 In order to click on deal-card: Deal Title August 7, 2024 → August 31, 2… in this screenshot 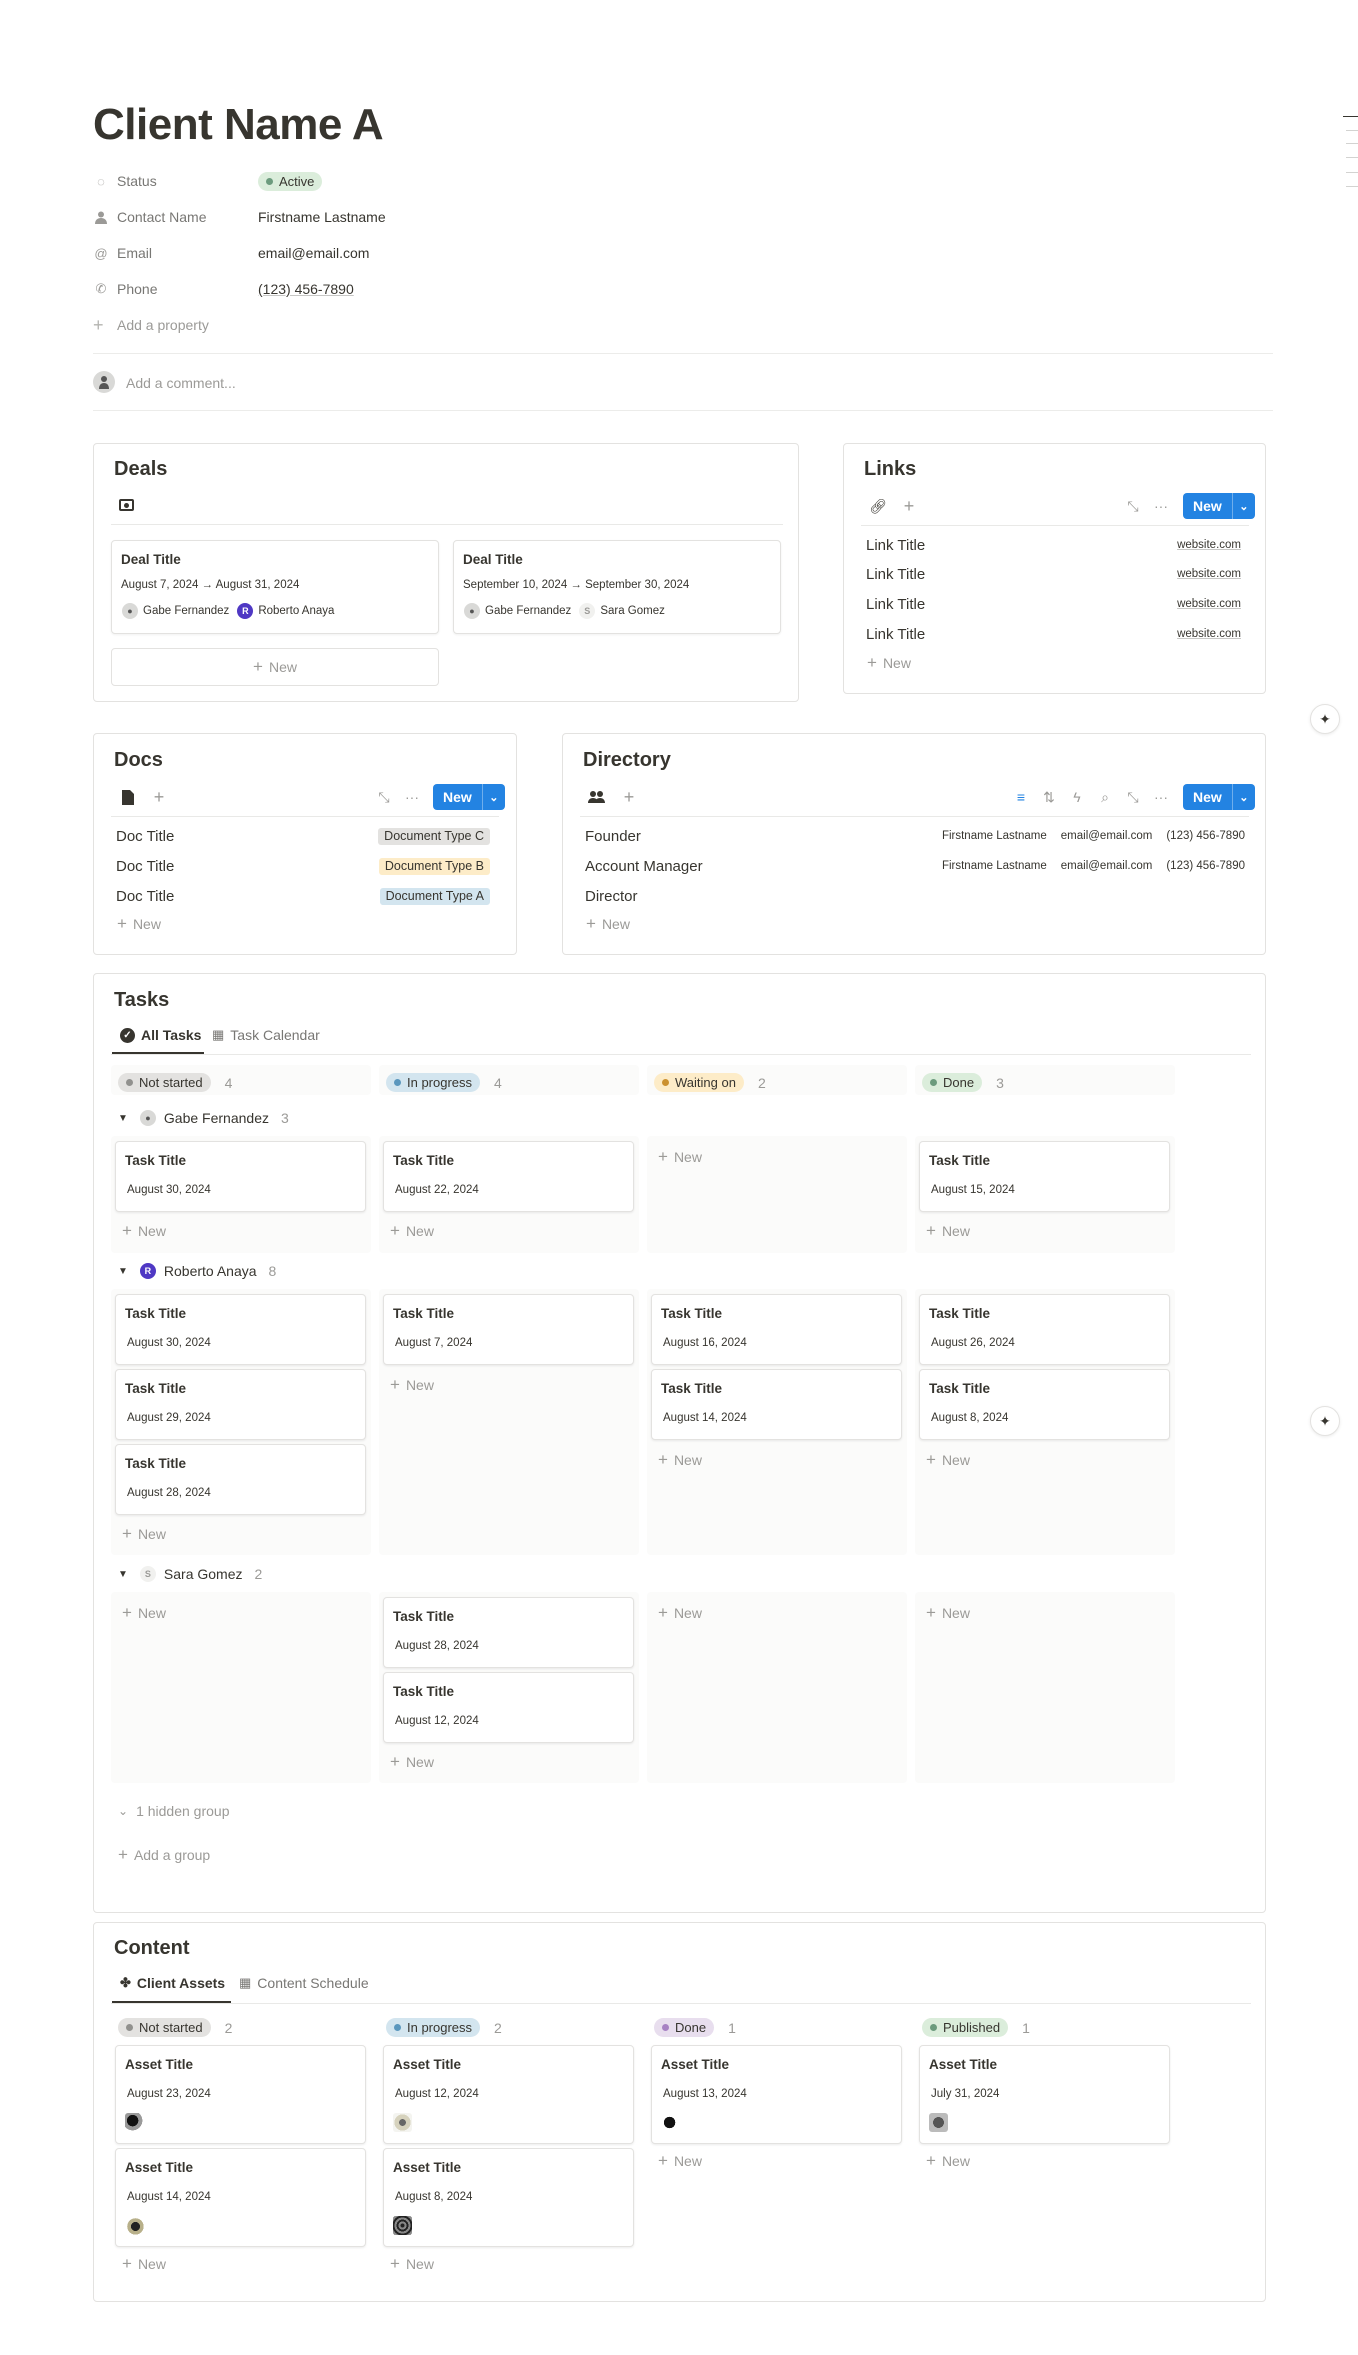, I will do `click(275, 587)`.